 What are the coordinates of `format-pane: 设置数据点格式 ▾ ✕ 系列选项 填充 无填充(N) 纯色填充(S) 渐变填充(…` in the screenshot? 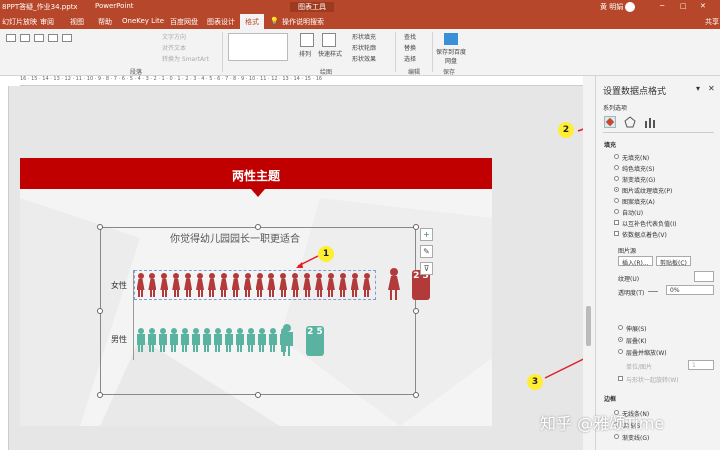 It's located at (657, 263).